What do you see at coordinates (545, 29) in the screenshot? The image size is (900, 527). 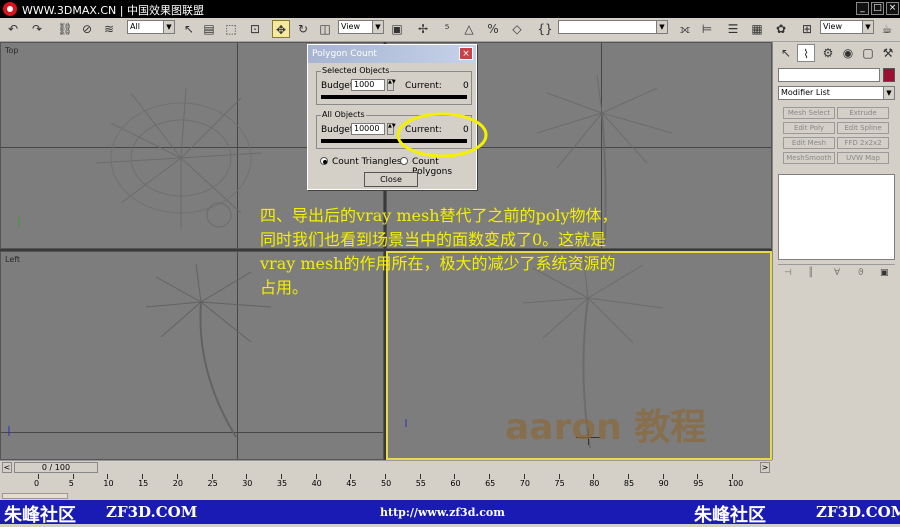 I see `named-selection-icon: {}` at bounding box center [545, 29].